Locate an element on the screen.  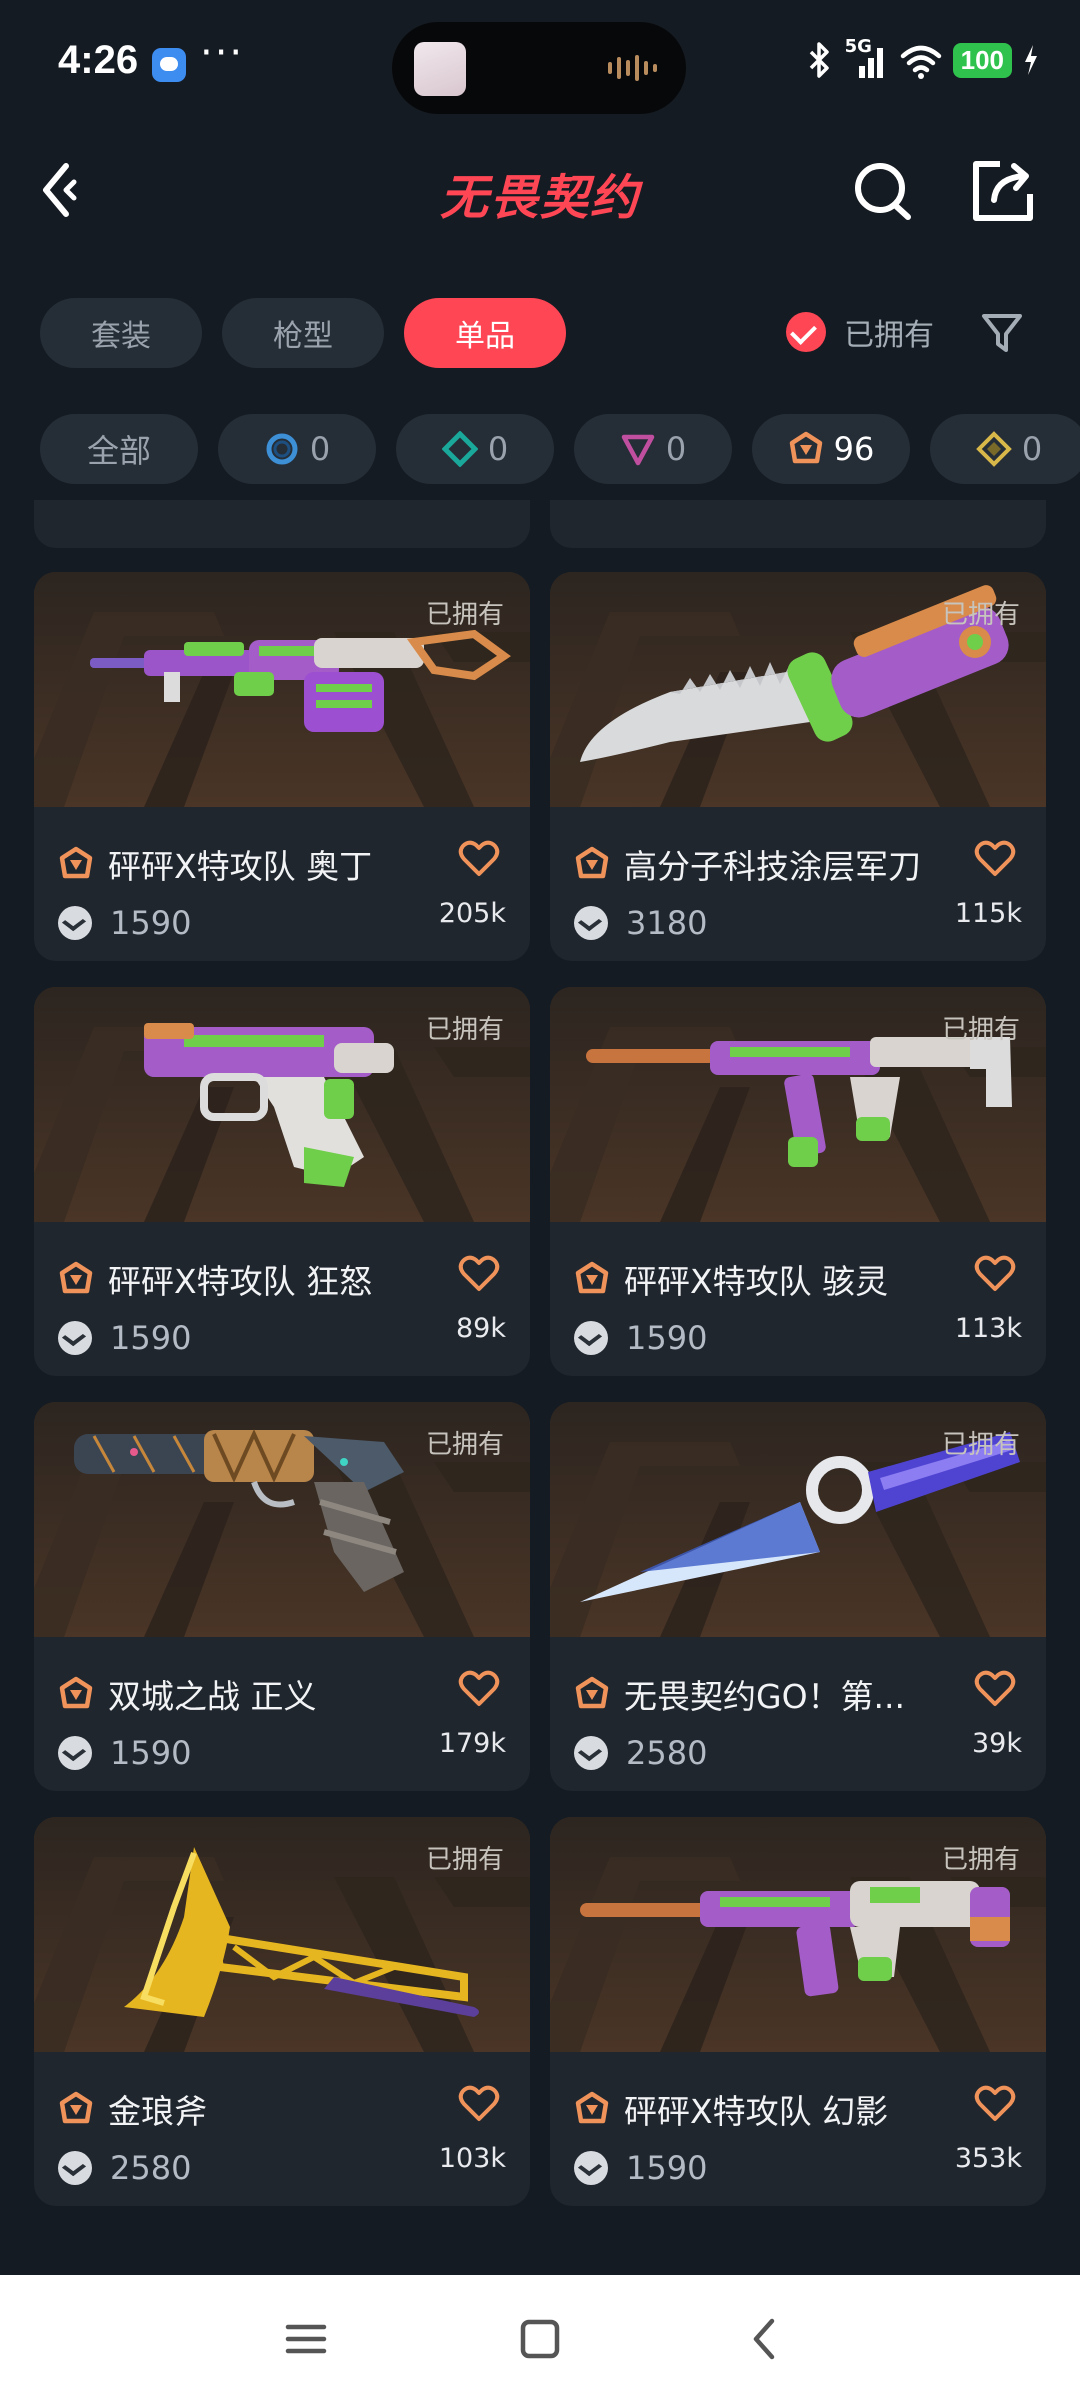
item-price: 3180 is located at coordinates (667, 923).